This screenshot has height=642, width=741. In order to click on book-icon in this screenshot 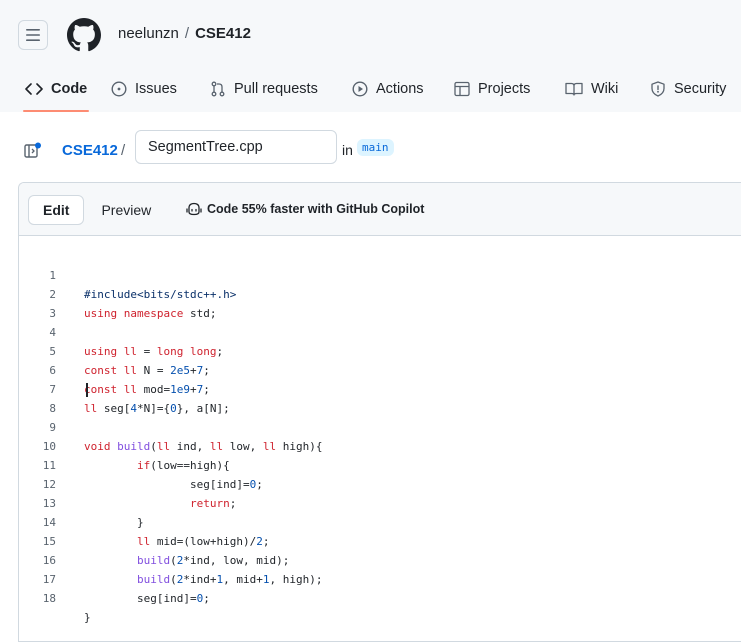, I will do `click(574, 89)`.